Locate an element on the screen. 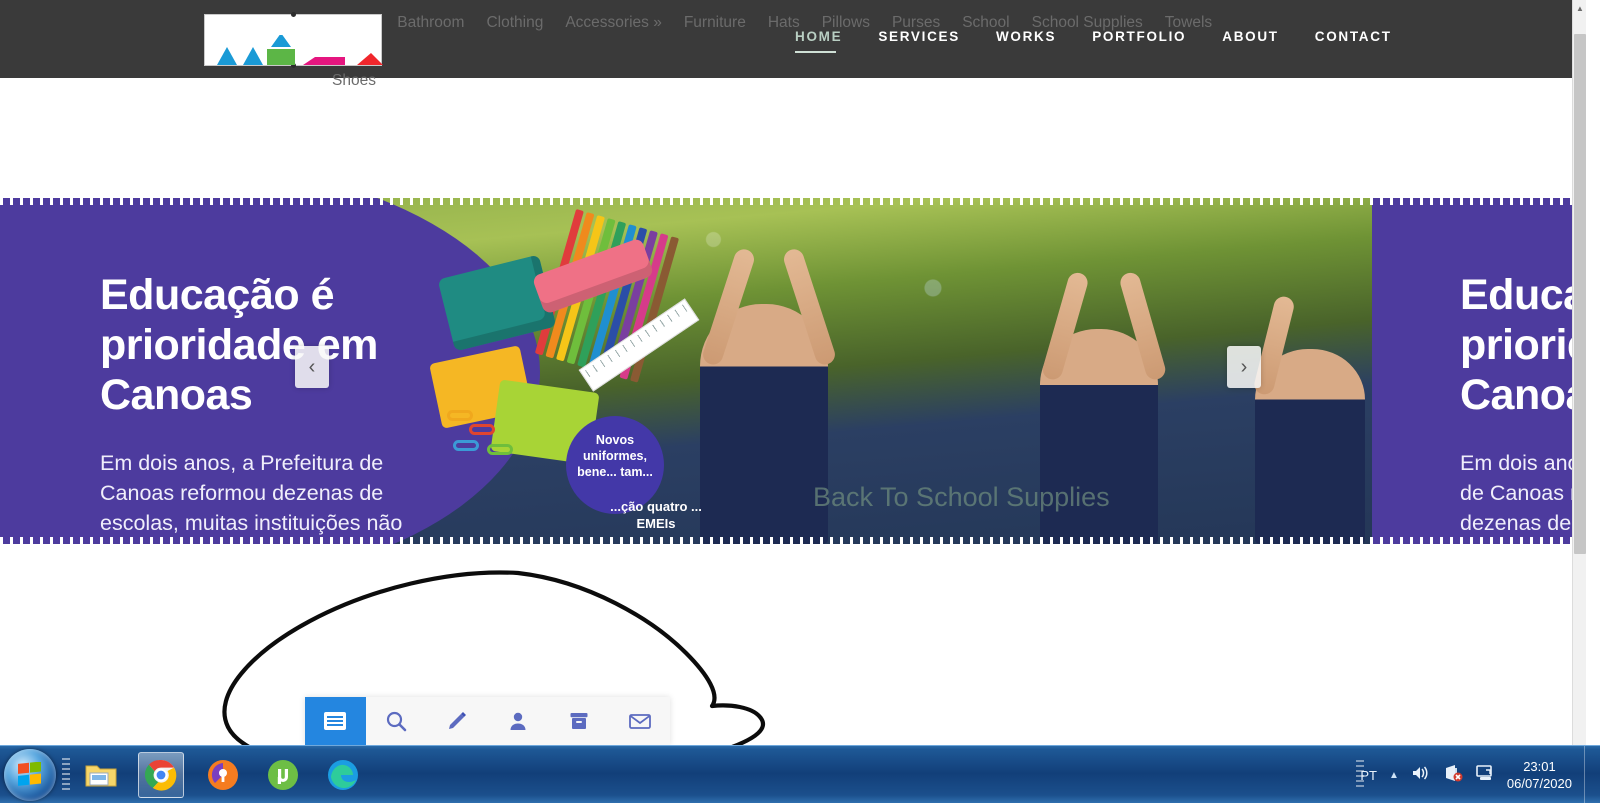  main-nav: HOME SERVICES WORKS PORTFOLIO ABOUT CONTACT is located at coordinates (1111, 43).